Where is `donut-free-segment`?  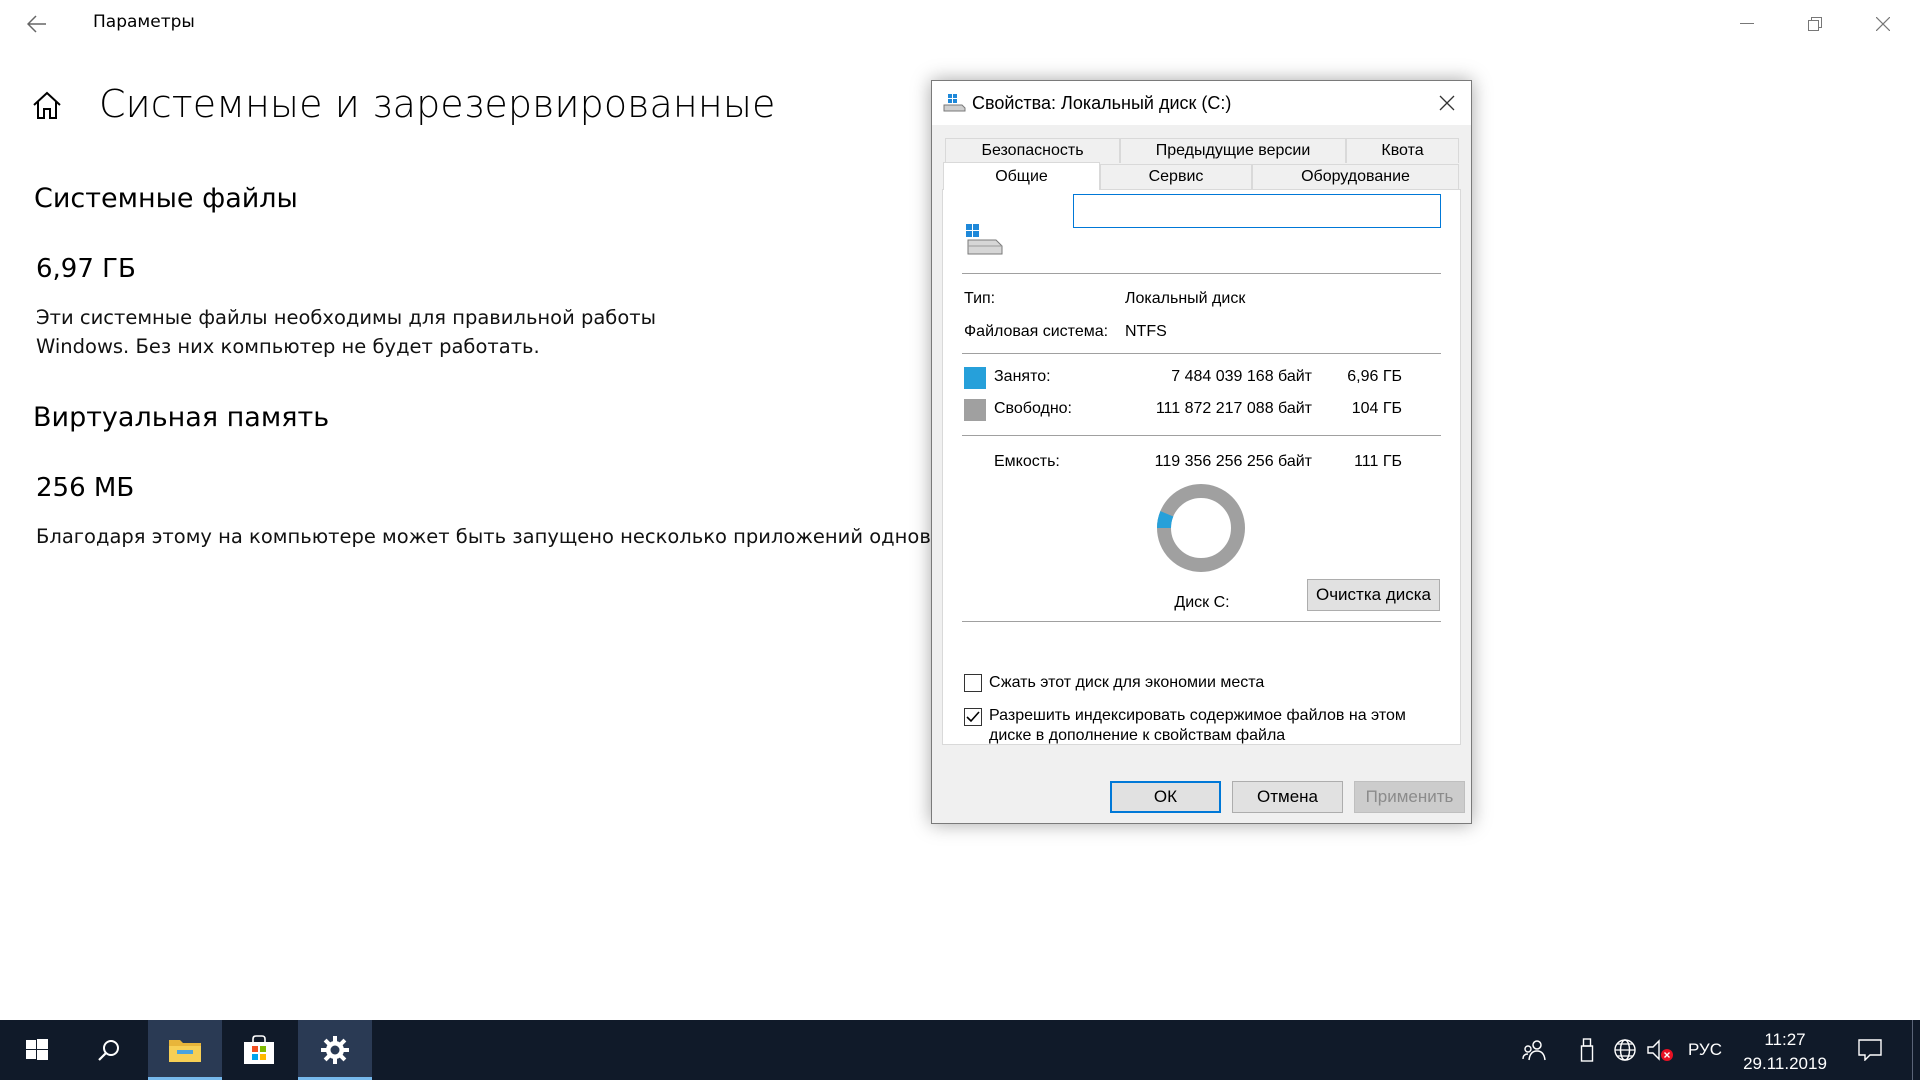 donut-free-segment is located at coordinates (1201, 528).